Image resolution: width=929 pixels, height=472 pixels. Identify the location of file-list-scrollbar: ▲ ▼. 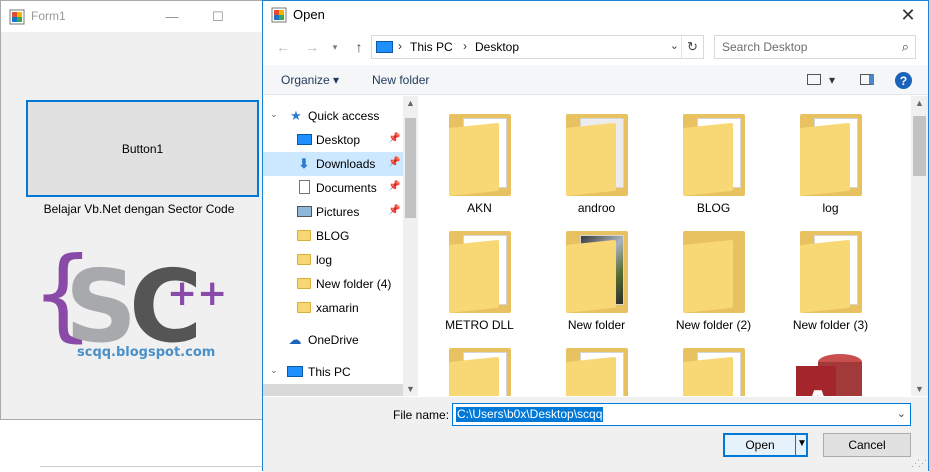
(919, 246).